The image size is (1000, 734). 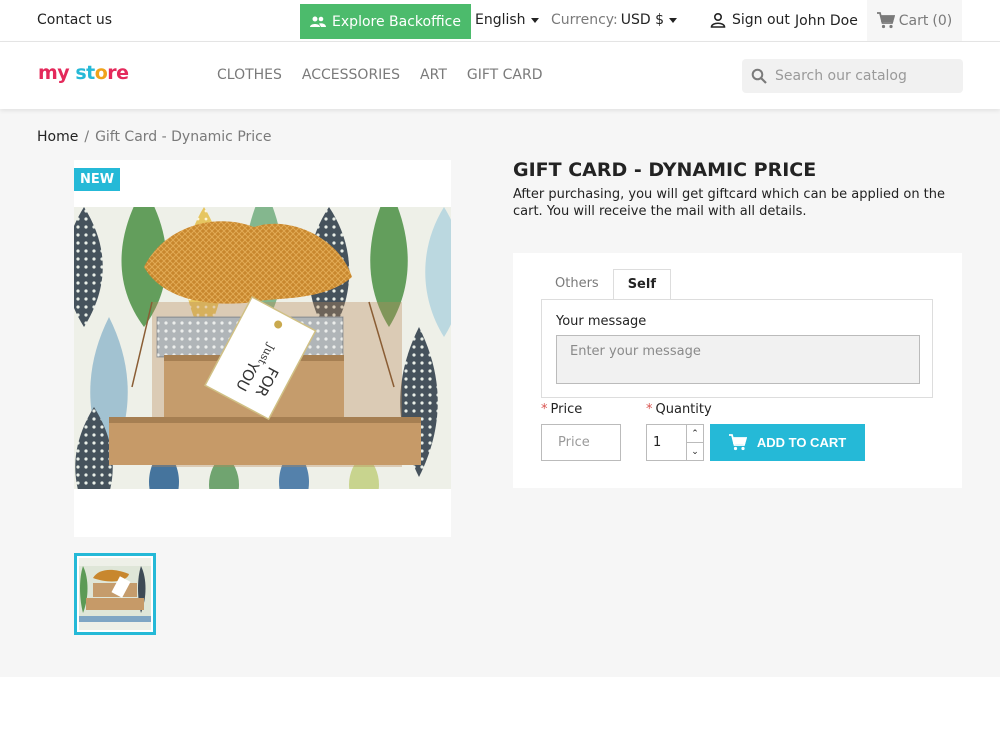 I want to click on nav-item-clothes: CLOTHES, so click(x=249, y=75).